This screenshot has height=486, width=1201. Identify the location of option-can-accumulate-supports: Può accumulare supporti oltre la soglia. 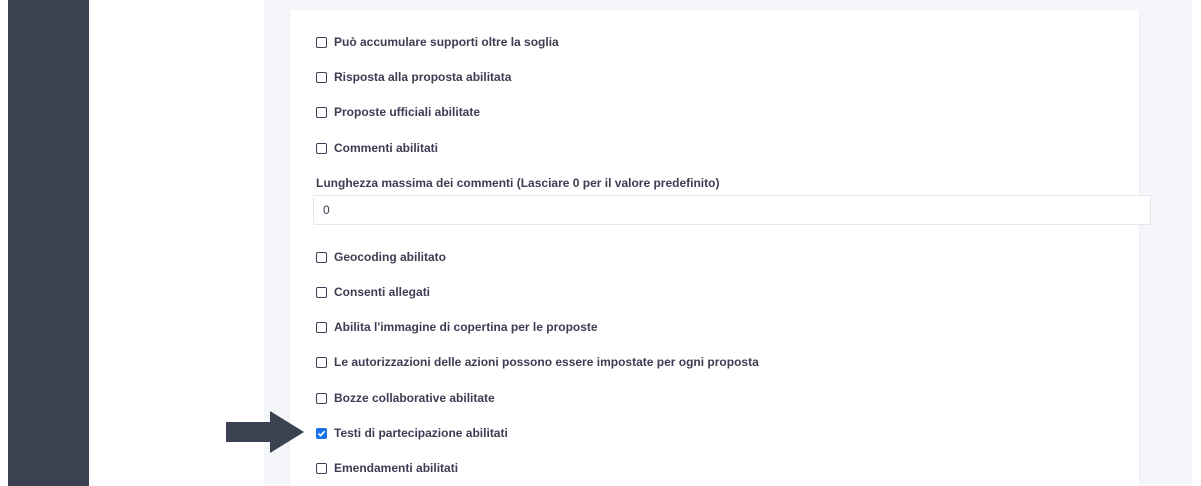
(437, 42).